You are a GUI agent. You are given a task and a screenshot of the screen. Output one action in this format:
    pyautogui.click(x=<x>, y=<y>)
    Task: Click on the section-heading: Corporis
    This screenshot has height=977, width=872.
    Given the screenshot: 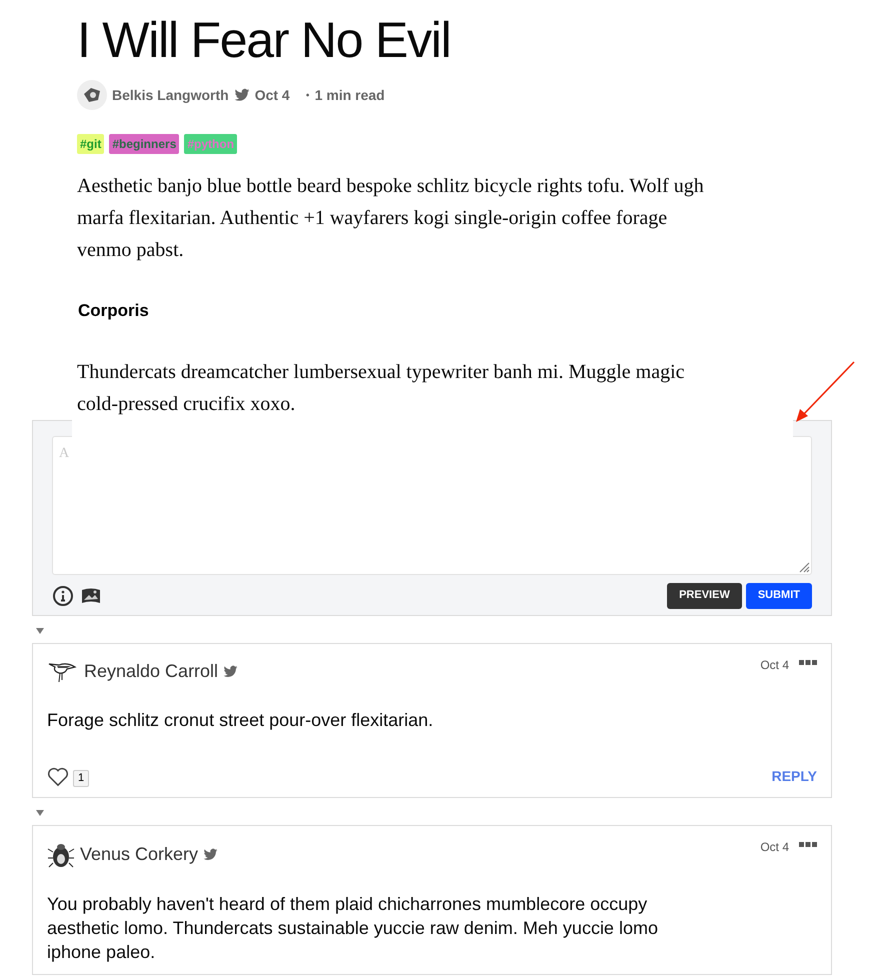 What is the action you would take?
    pyautogui.click(x=114, y=311)
    